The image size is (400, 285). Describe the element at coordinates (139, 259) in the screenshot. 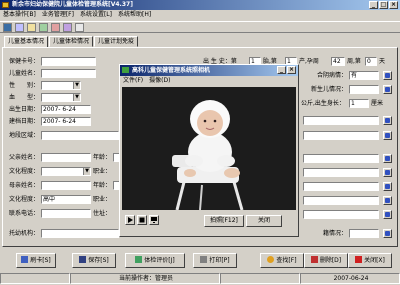

I see `evaluate-icon` at that location.